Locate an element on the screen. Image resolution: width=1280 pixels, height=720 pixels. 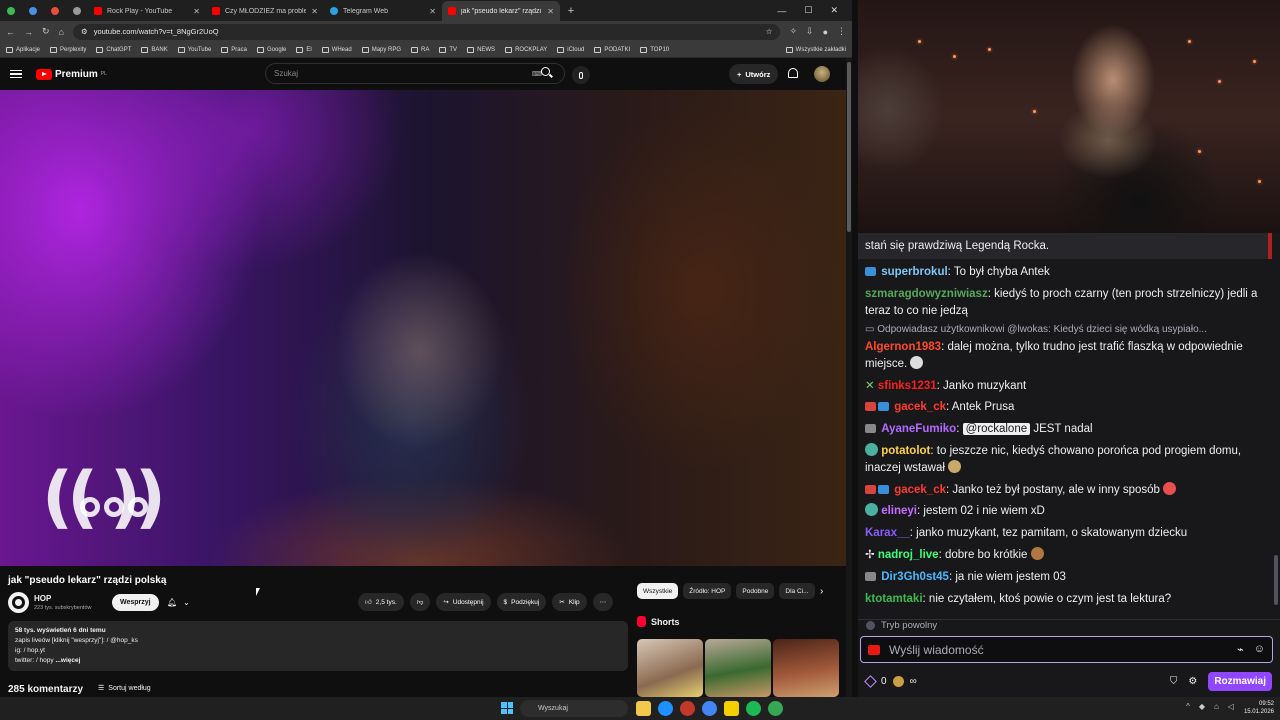
tab-rock-play: Rock Play - YouTube ✕ is located at coordinates (147, 11).